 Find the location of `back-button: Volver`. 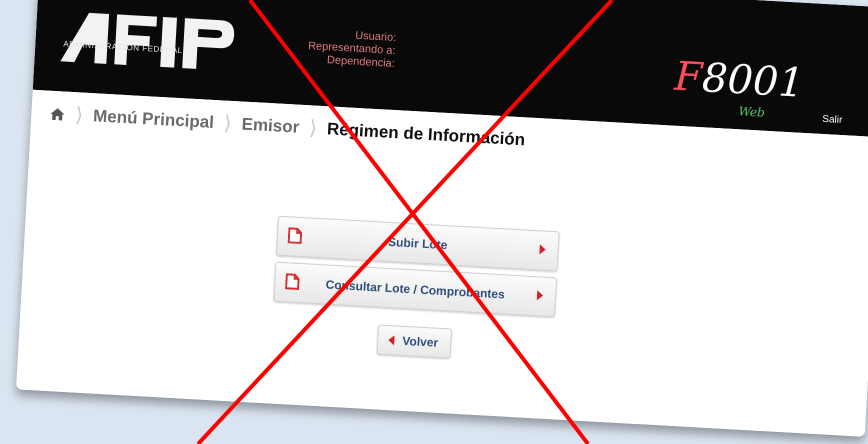

back-button: Volver is located at coordinates (414, 341).